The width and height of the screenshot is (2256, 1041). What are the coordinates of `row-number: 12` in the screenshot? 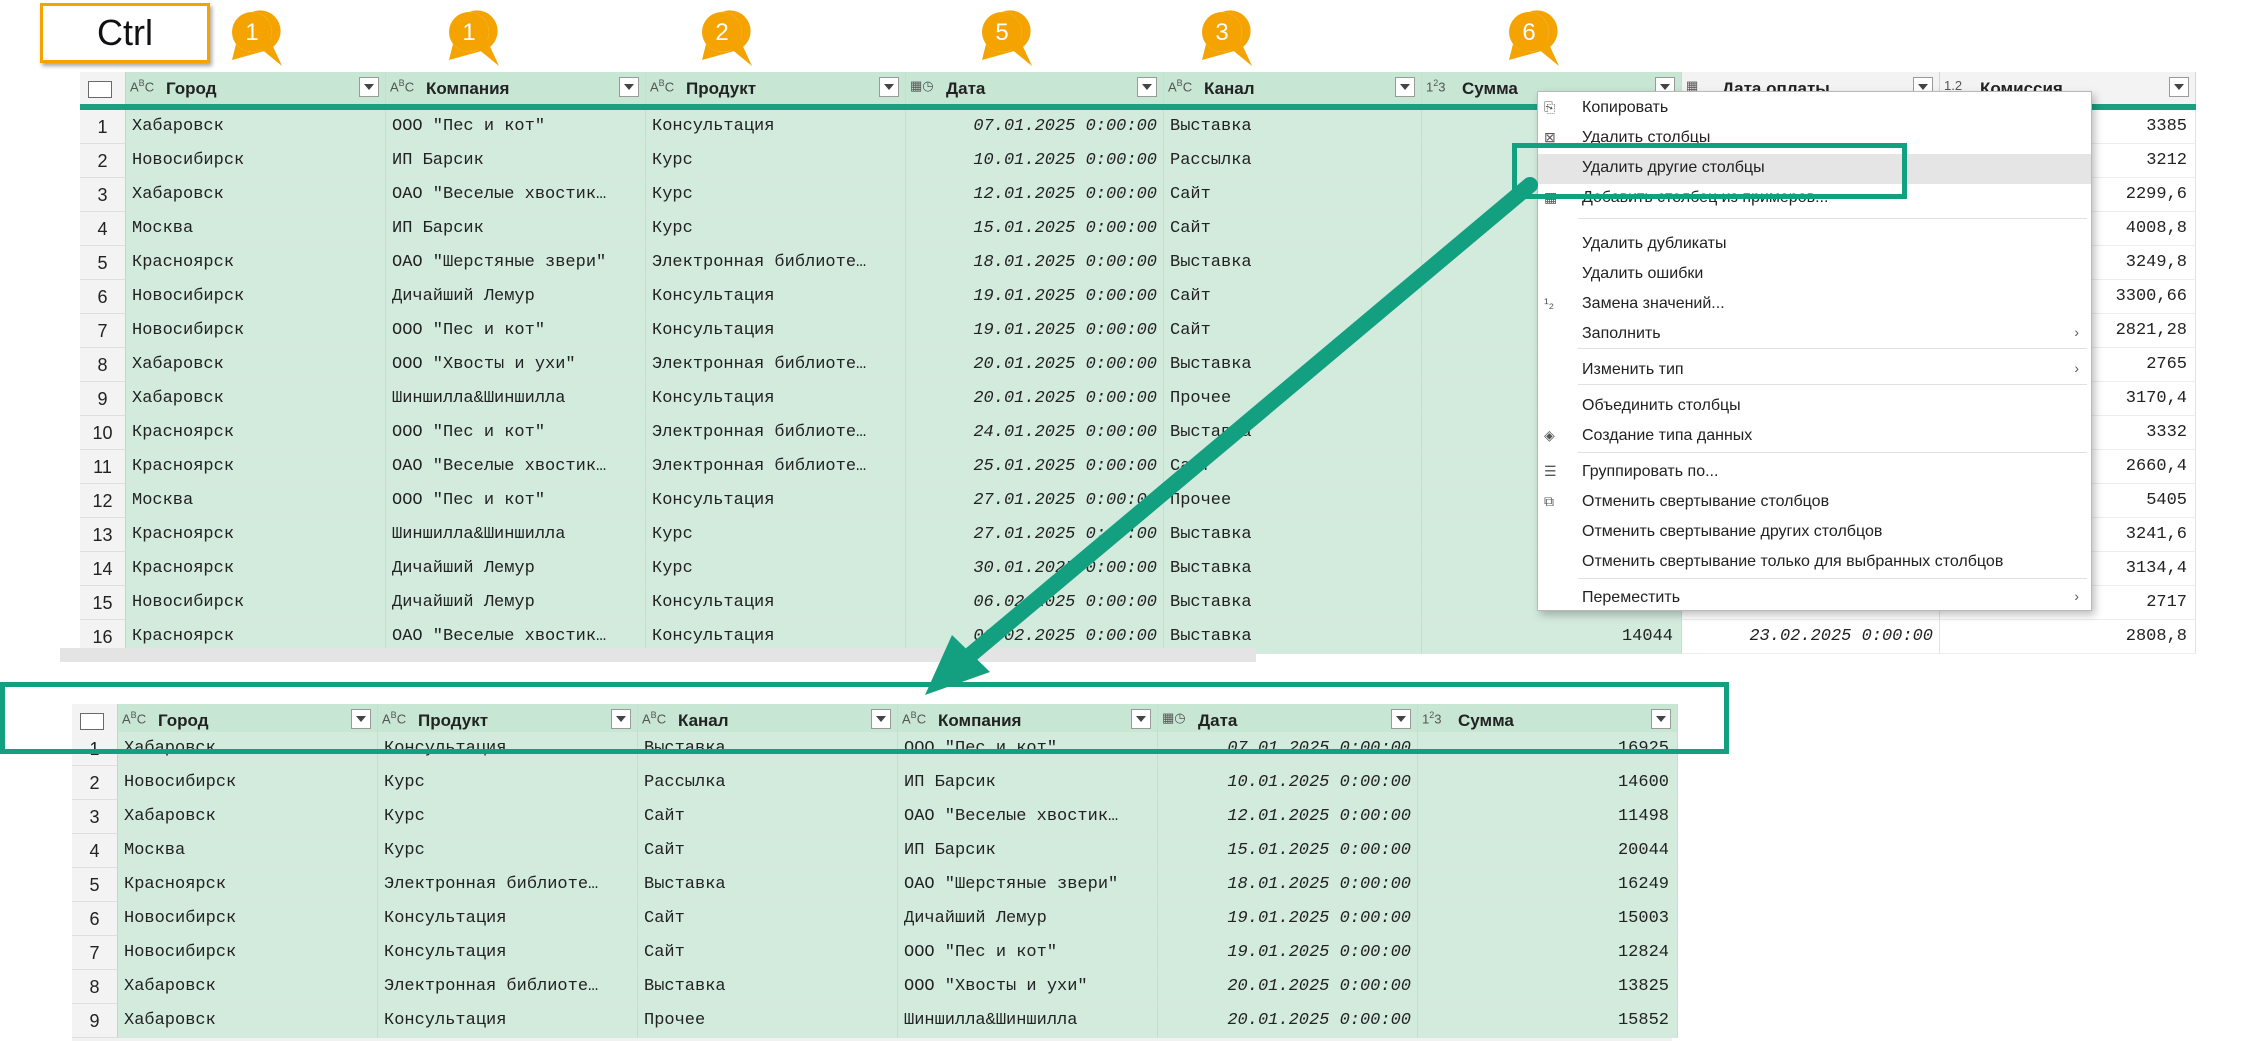 It's located at (103, 501).